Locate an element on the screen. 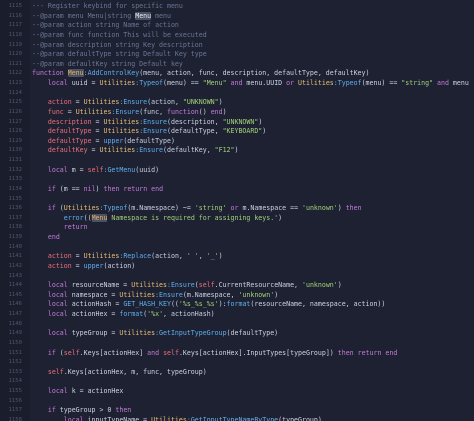 This screenshot has width=474, height=421. line-number: 1146 is located at coordinates (15, 304).